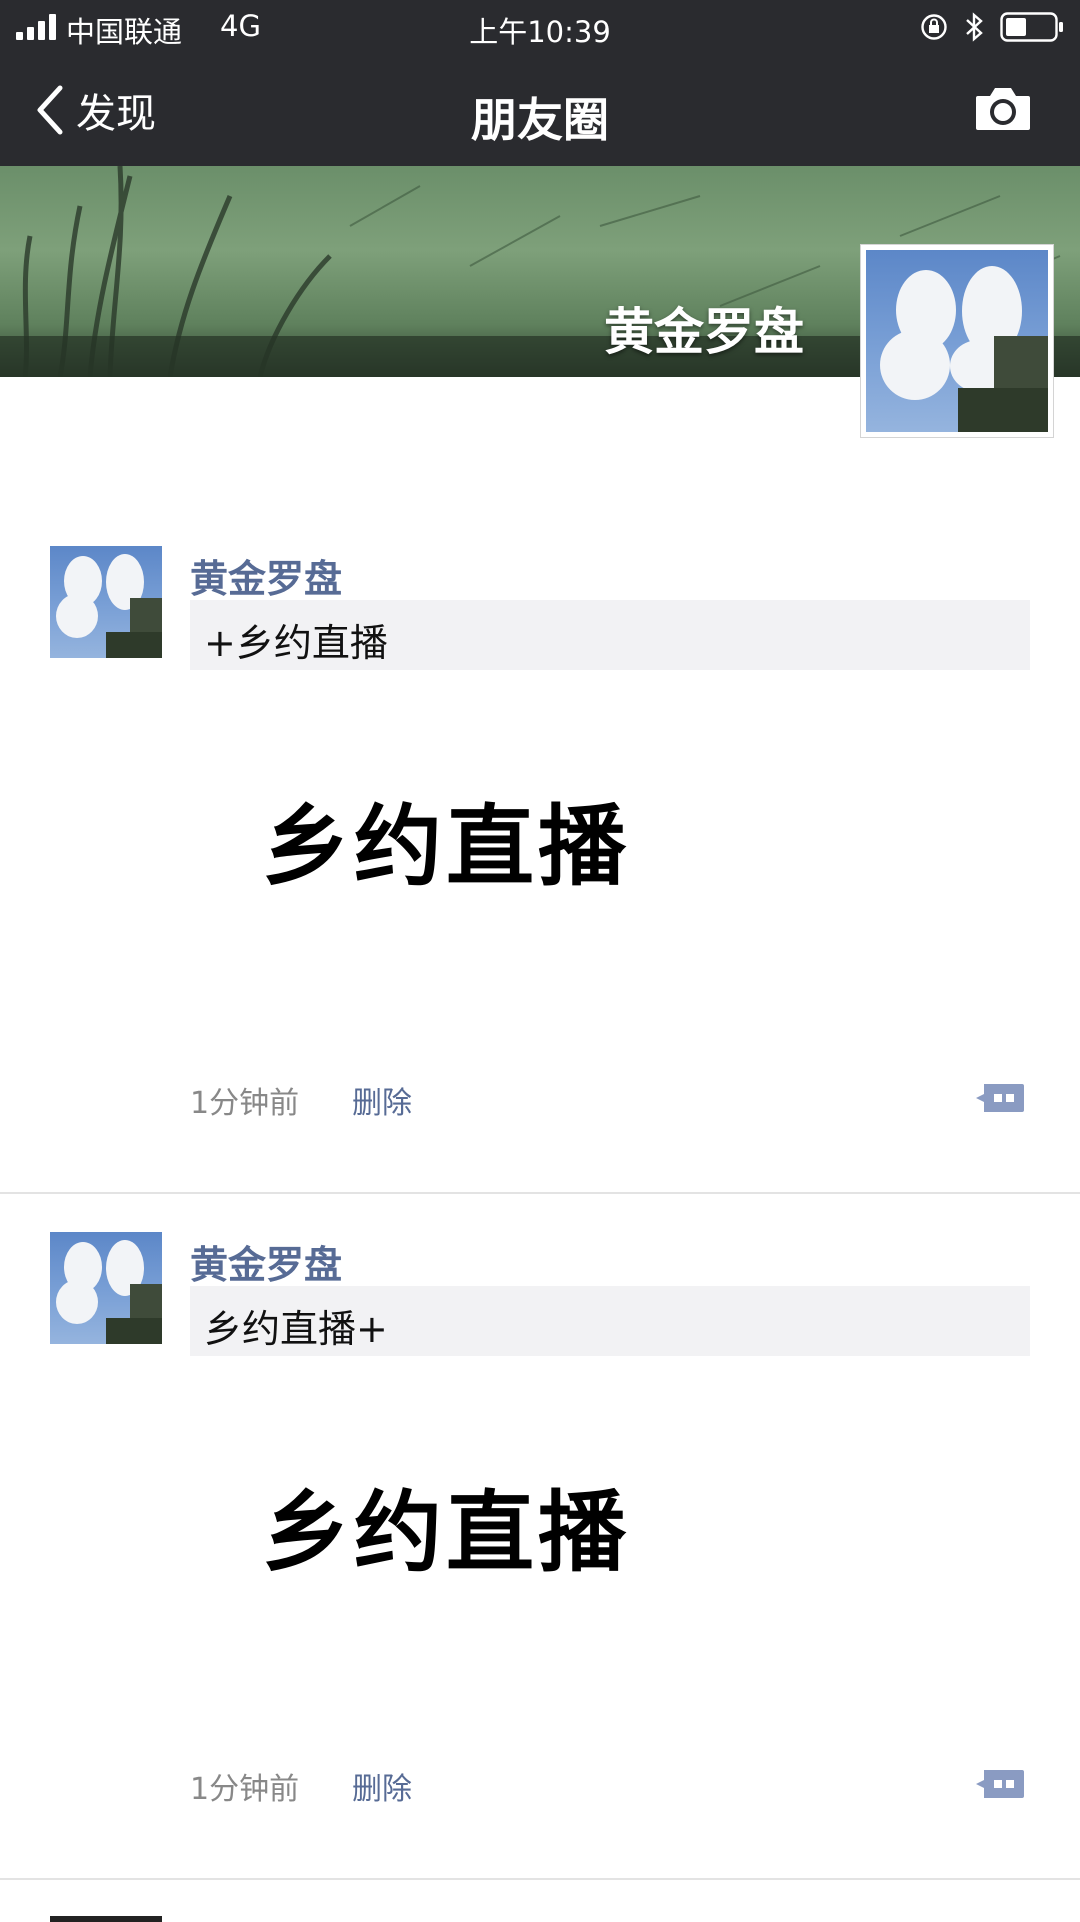 The width and height of the screenshot is (1080, 1922). Describe the element at coordinates (1031, 27) in the screenshot. I see `battery-icon` at that location.